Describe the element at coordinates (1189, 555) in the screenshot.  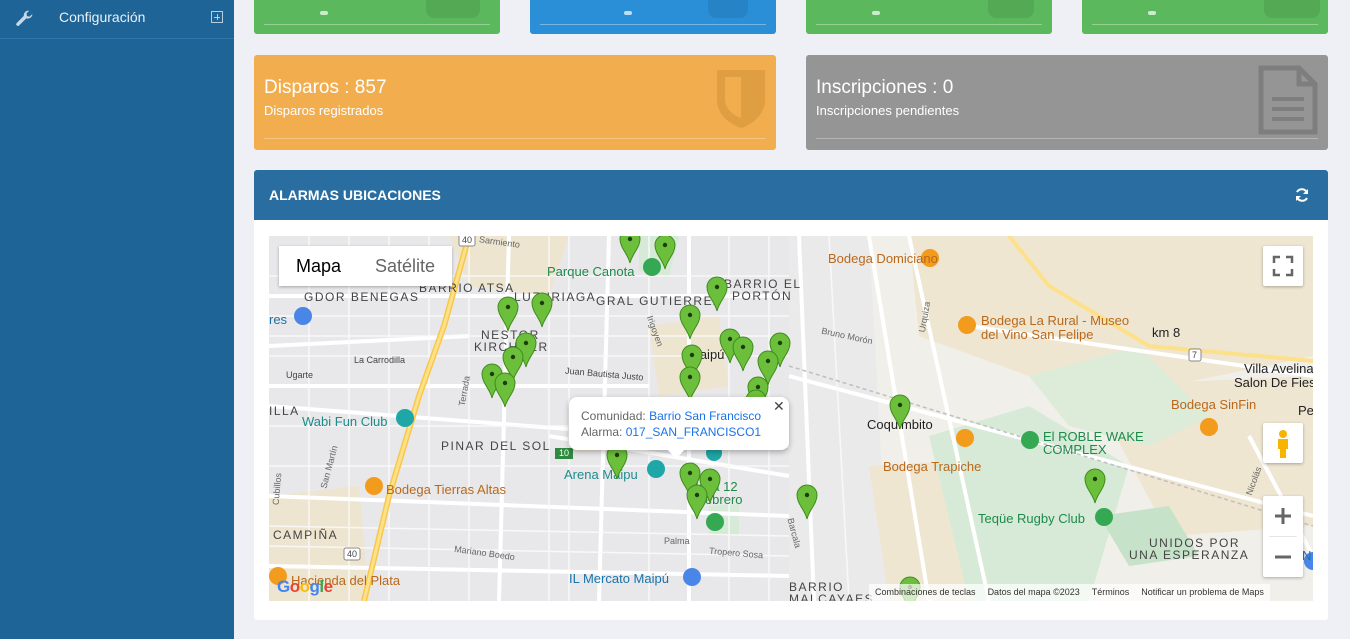
I see `map-label: UNA ESPERANZA` at that location.